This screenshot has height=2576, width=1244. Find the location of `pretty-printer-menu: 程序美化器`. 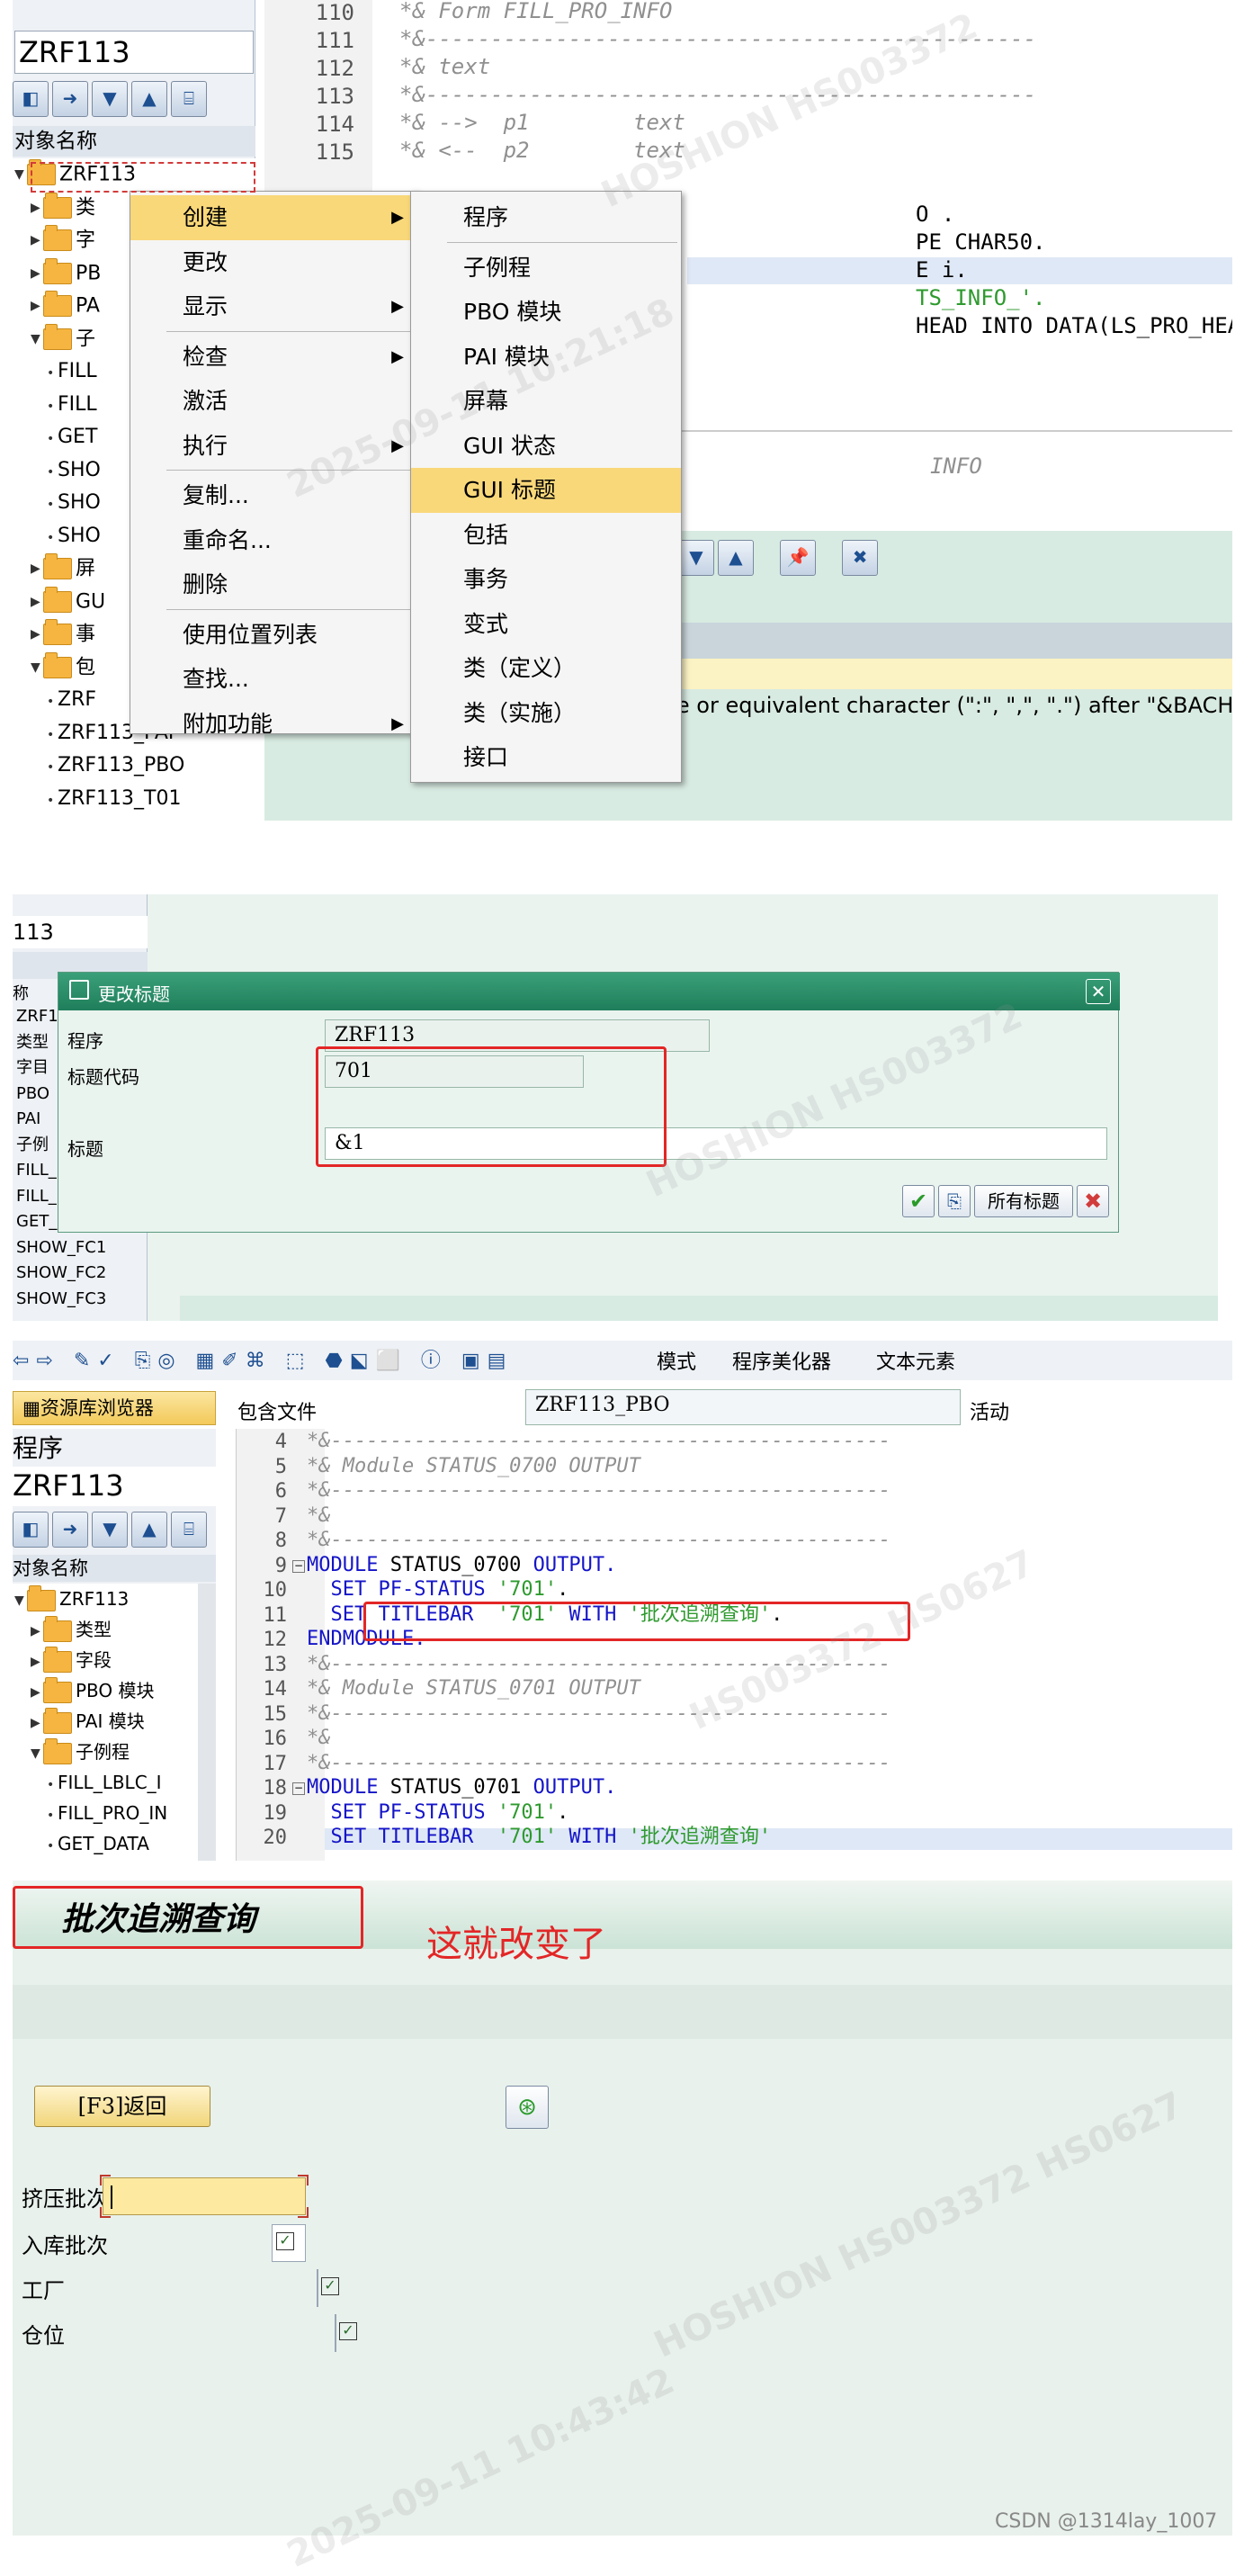

pretty-printer-menu: 程序美化器 is located at coordinates (781, 1361).